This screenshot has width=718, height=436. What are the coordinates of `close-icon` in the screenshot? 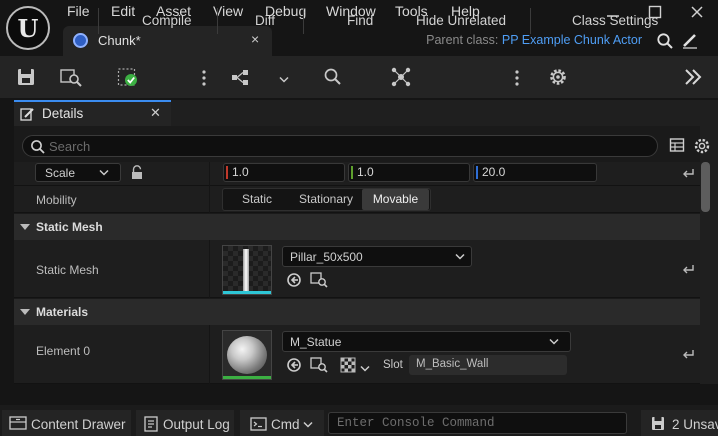 It's located at (697, 12).